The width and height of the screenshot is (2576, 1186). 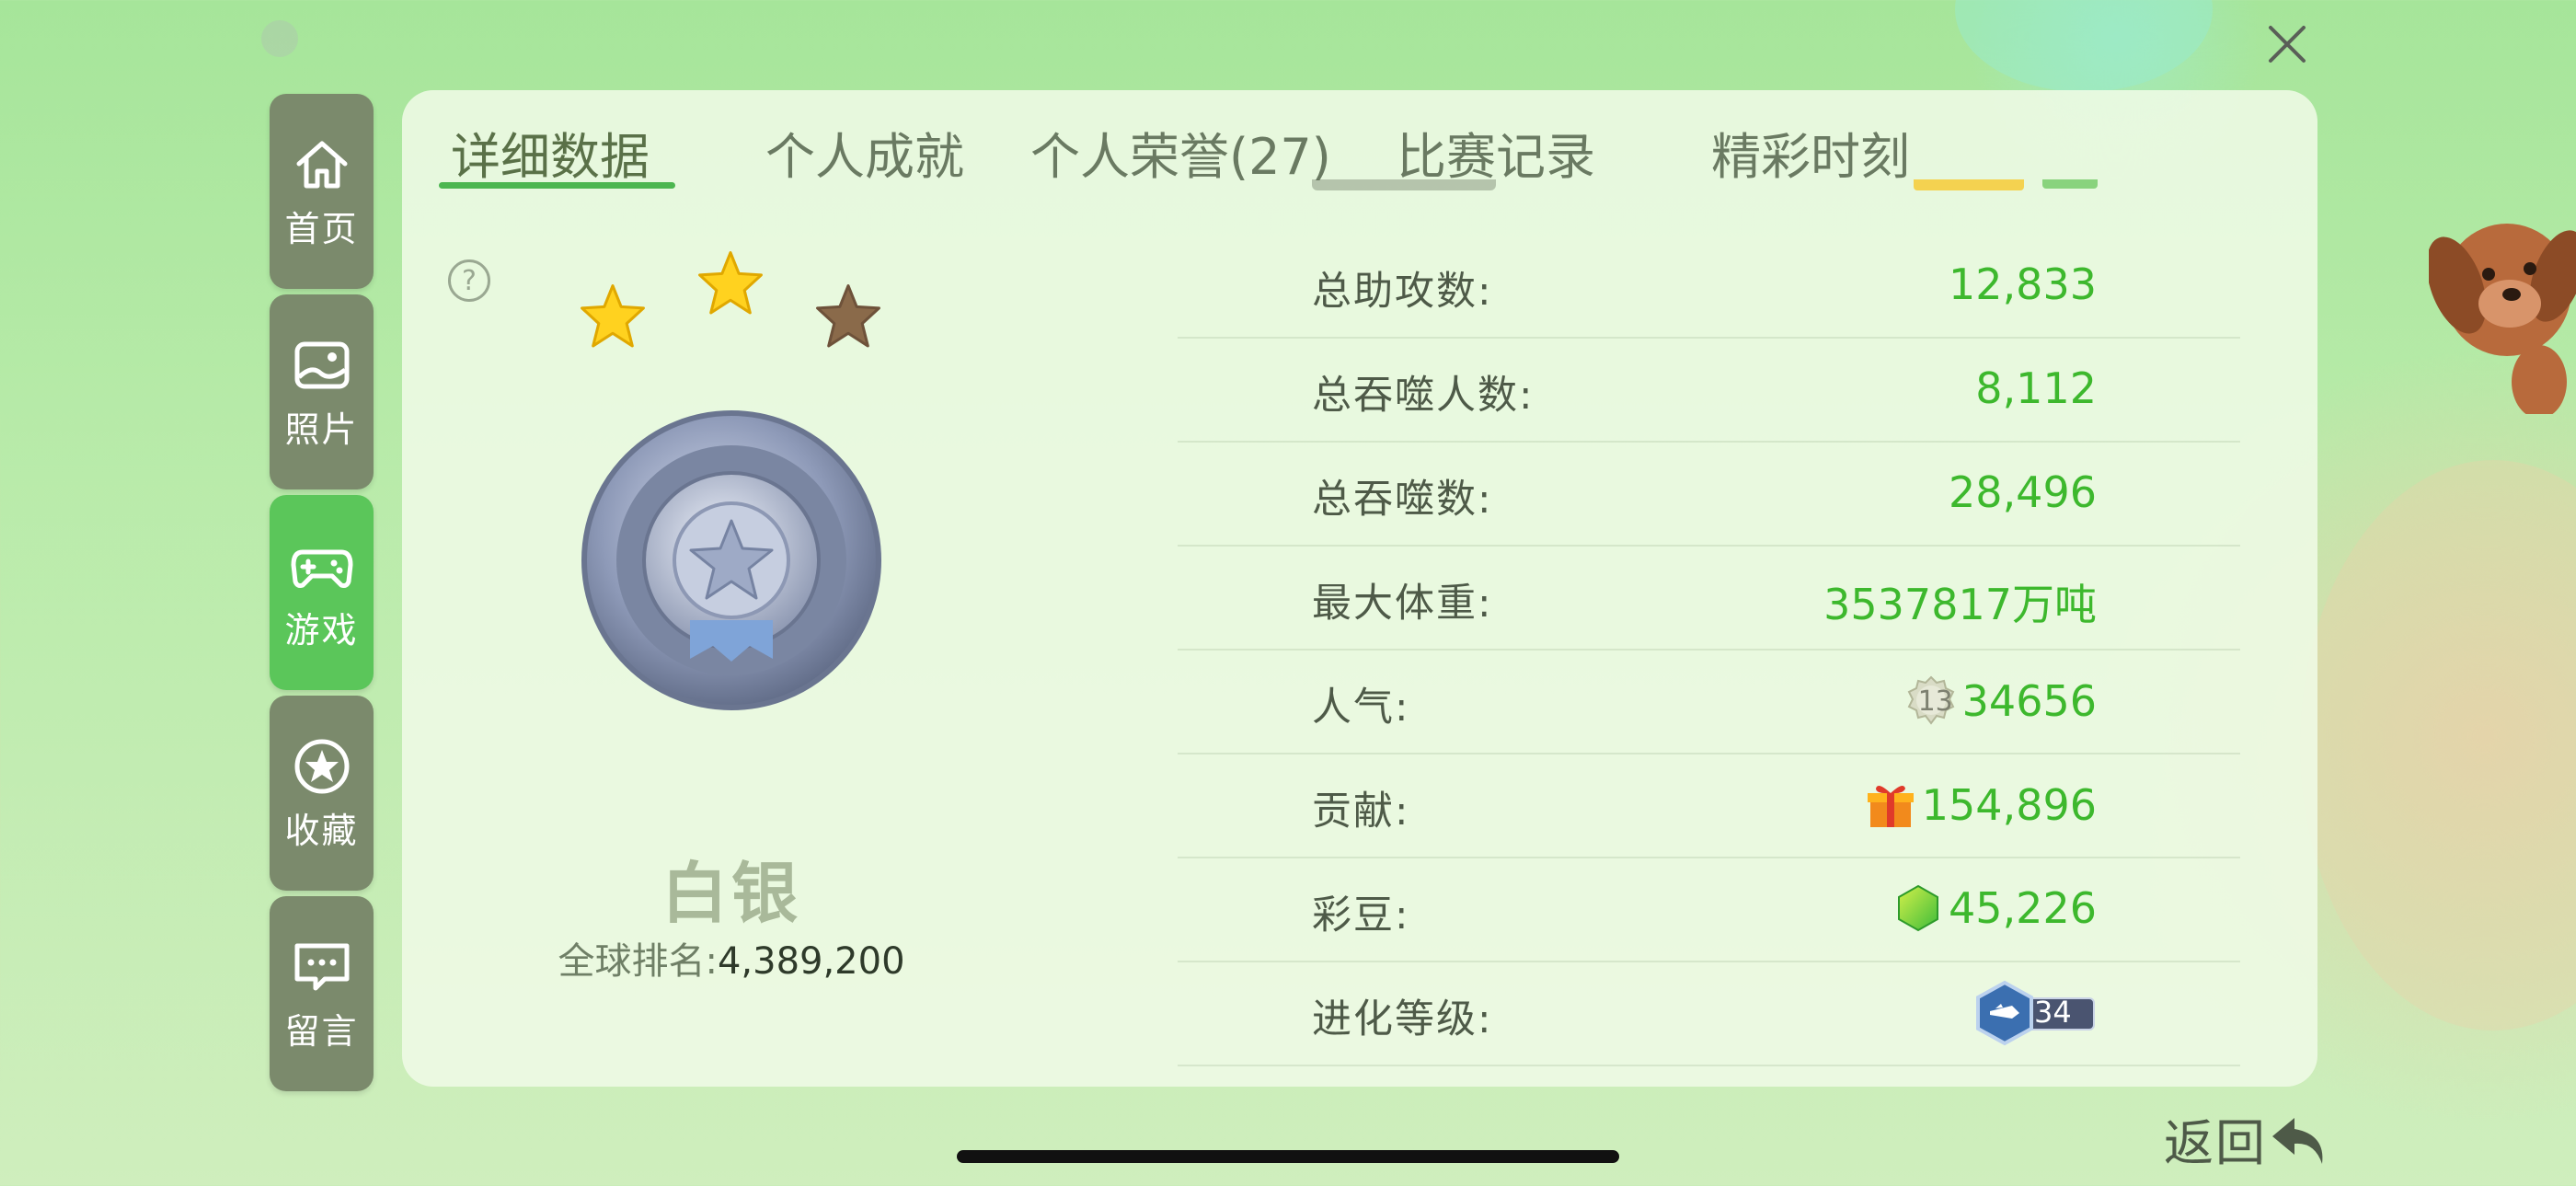 What do you see at coordinates (1709, 390) in the screenshot?
I see `stat-row: 总吞噬人数: 8,112` at bounding box center [1709, 390].